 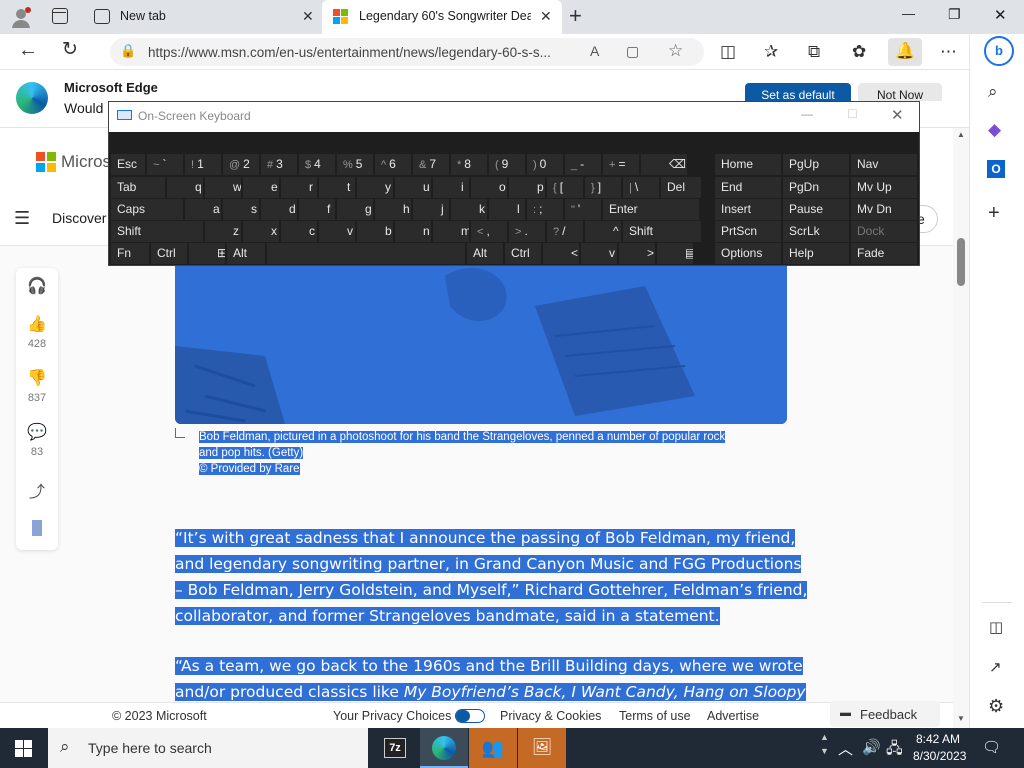 I want to click on osk-key: & 7, so click(x=431, y=164).